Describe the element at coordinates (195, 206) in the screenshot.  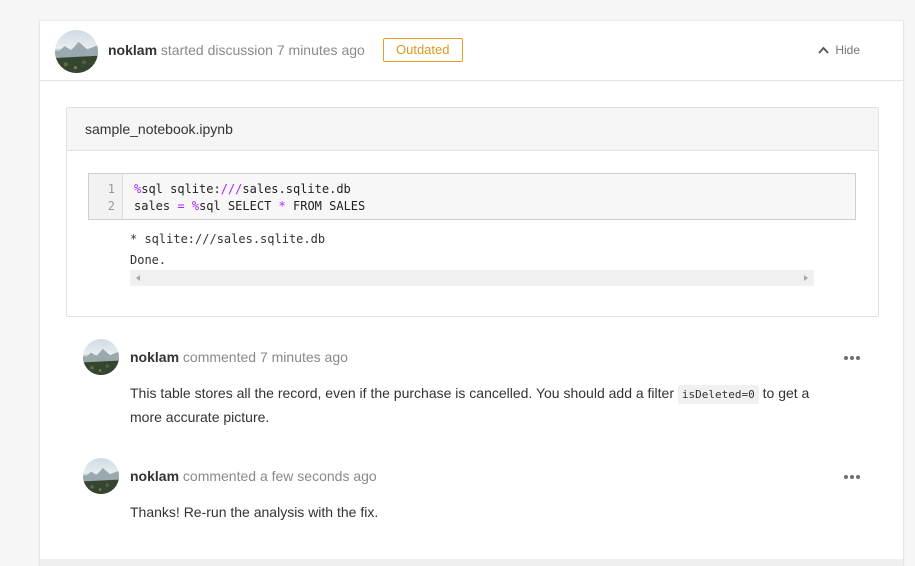
I see `magic-prefix: %` at that location.